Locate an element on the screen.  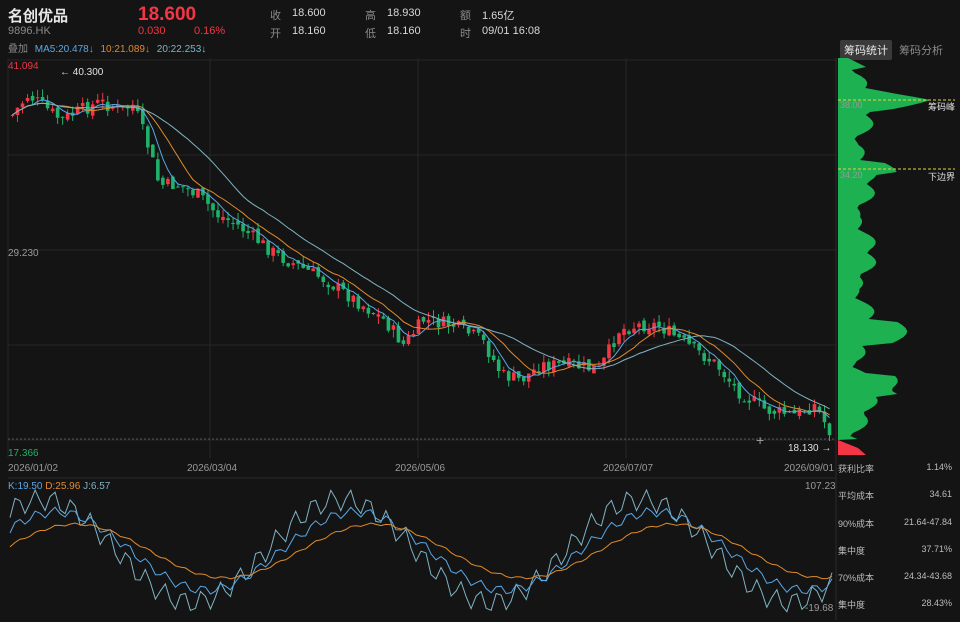
price-axis-bottom: 17.366 is located at coordinates (23, 453).